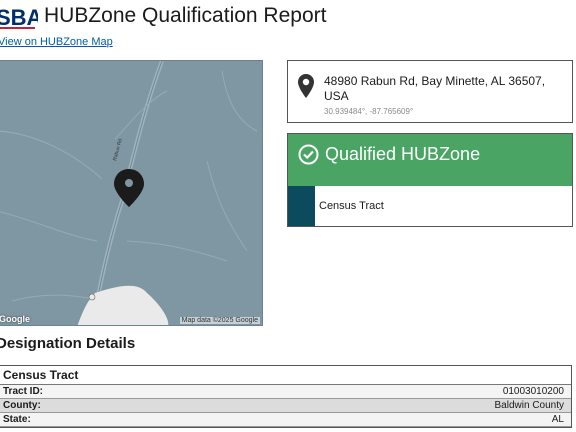 This screenshot has height=432, width=576. I want to click on row-key: State:, so click(17, 419).